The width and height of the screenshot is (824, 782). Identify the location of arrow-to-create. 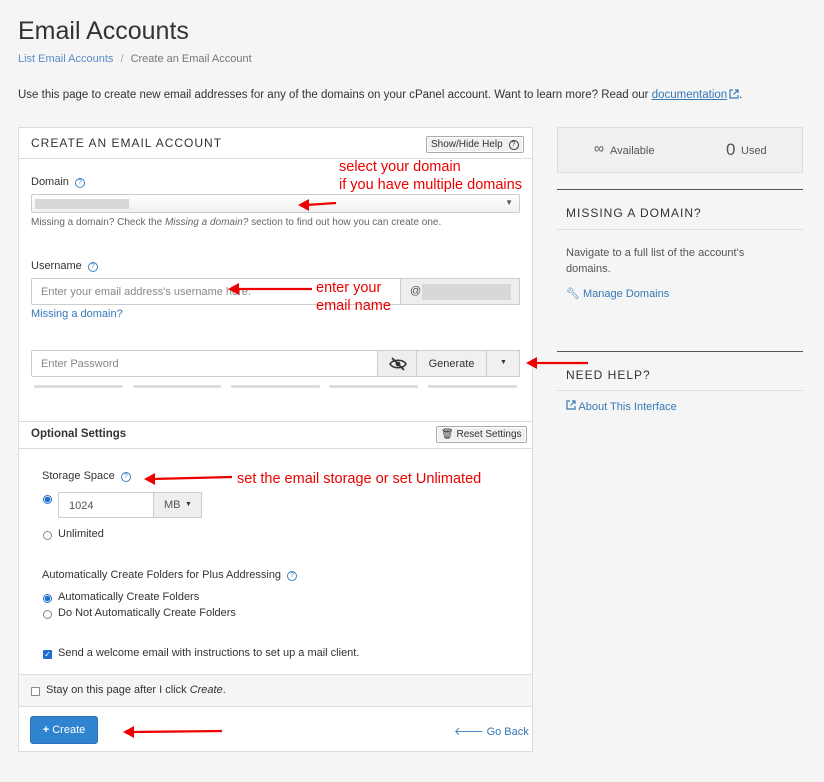
(177, 731).